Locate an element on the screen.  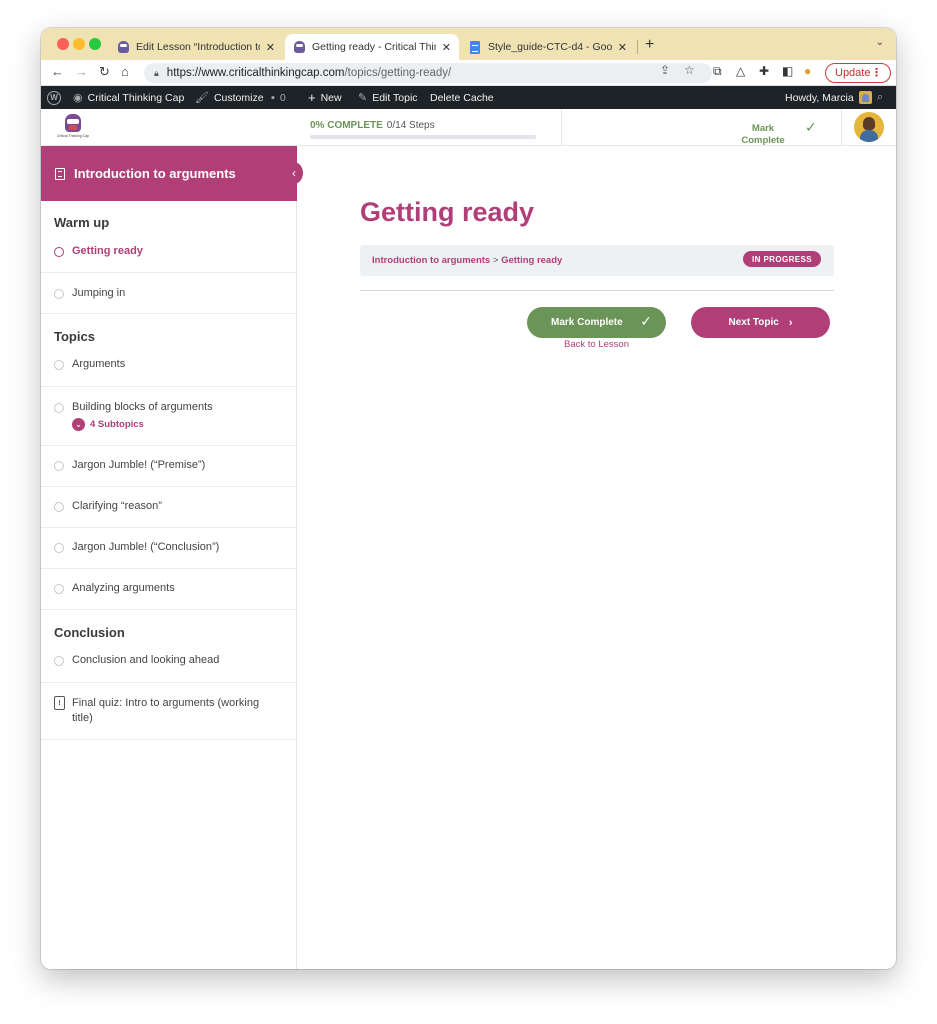
tab-label: Getting ready - Critical Thinkin is located at coordinates (374, 47).